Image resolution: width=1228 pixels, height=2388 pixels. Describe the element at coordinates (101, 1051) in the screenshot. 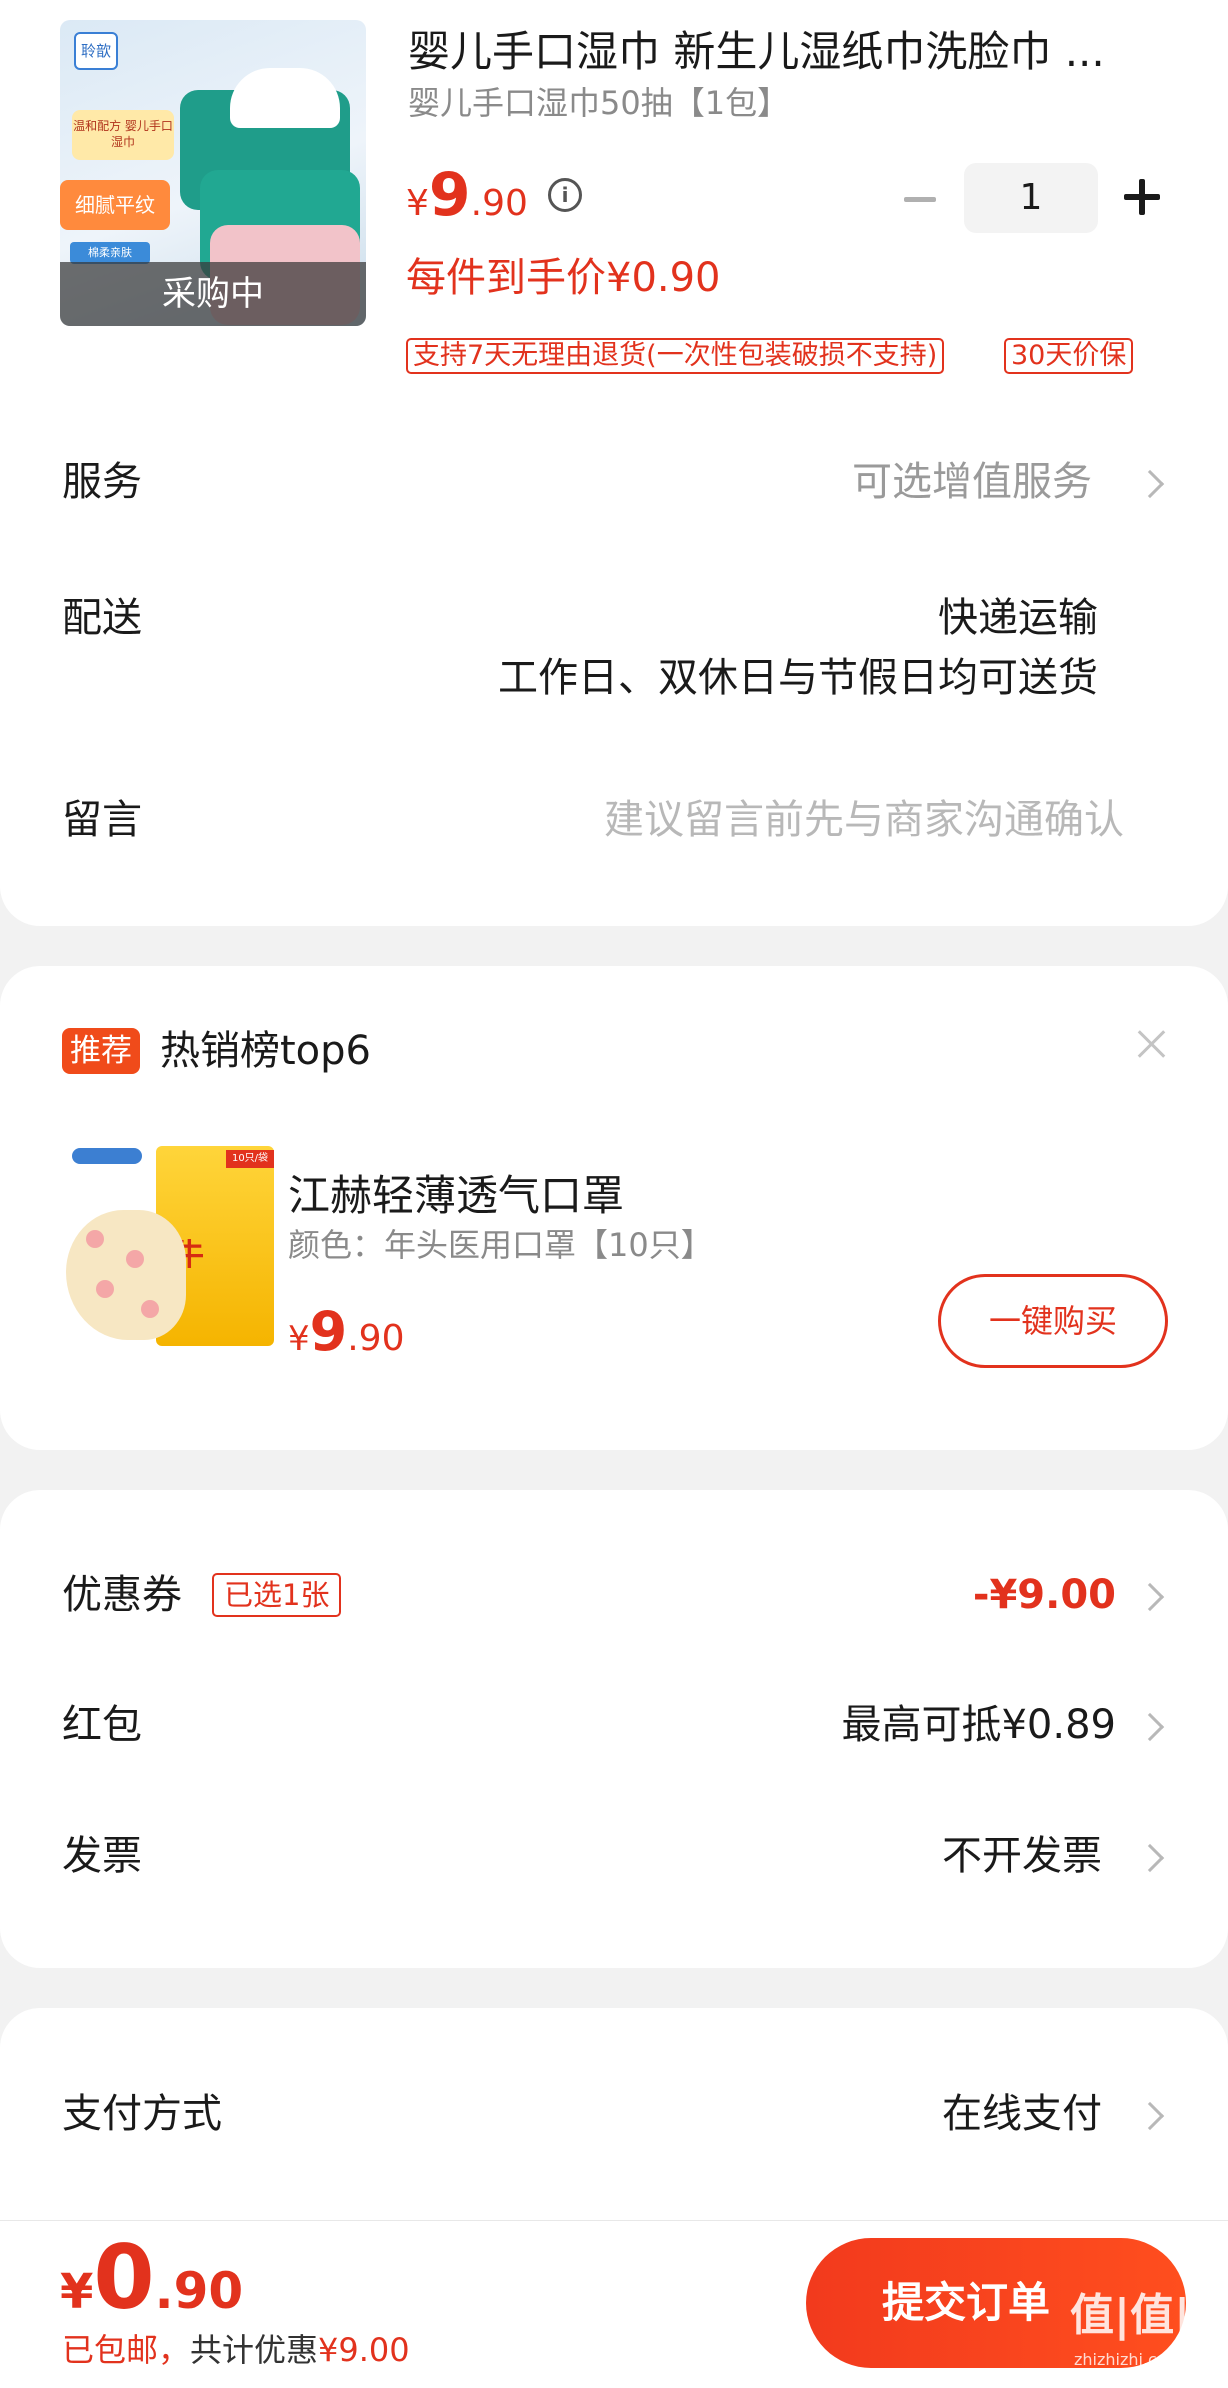

I see `recommend-tag: 推荐` at that location.